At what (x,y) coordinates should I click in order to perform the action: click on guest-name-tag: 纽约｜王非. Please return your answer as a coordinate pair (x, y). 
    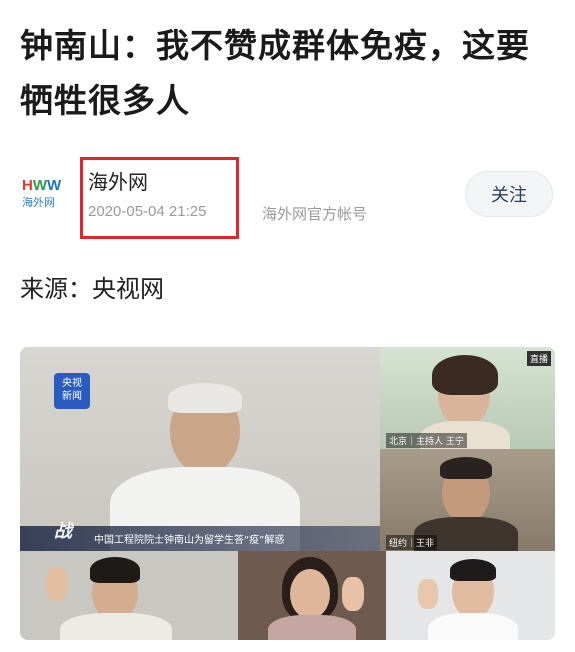
    Looking at the image, I should click on (412, 542).